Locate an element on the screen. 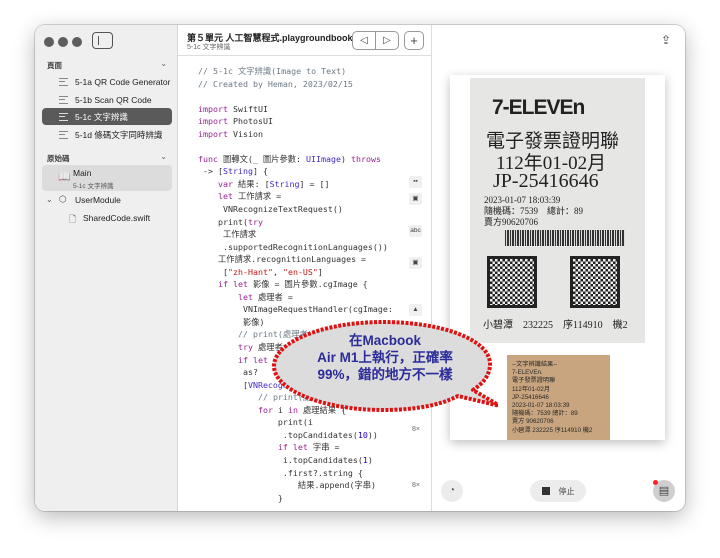 The width and height of the screenshot is (720, 558). code-line: .supportedRecognitionLanguages()) is located at coordinates (295, 247).